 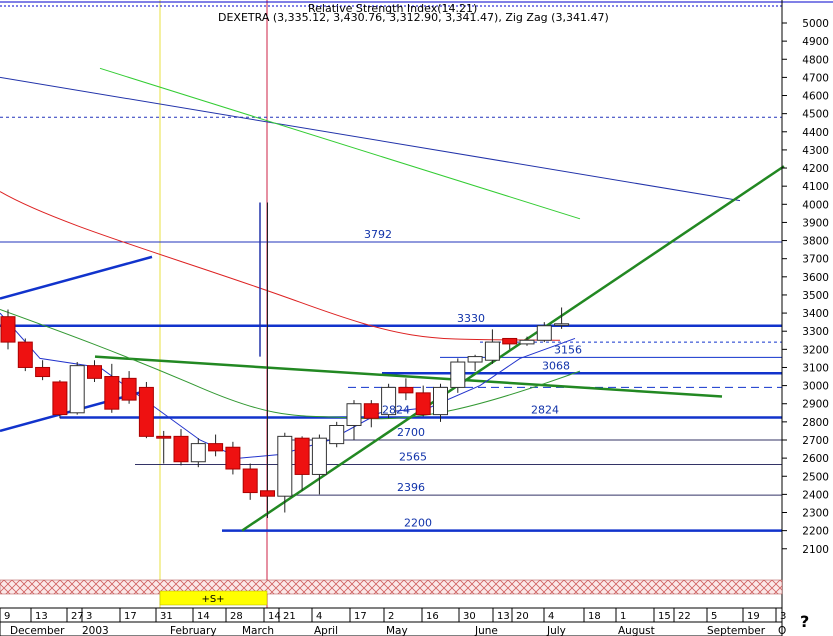 What do you see at coordinates (714, 616) in the screenshot?
I see `x-week-label: 5` at bounding box center [714, 616].